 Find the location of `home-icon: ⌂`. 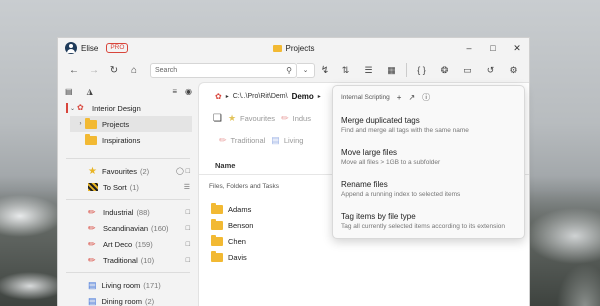

home-icon: ⌂ is located at coordinates (134, 70).